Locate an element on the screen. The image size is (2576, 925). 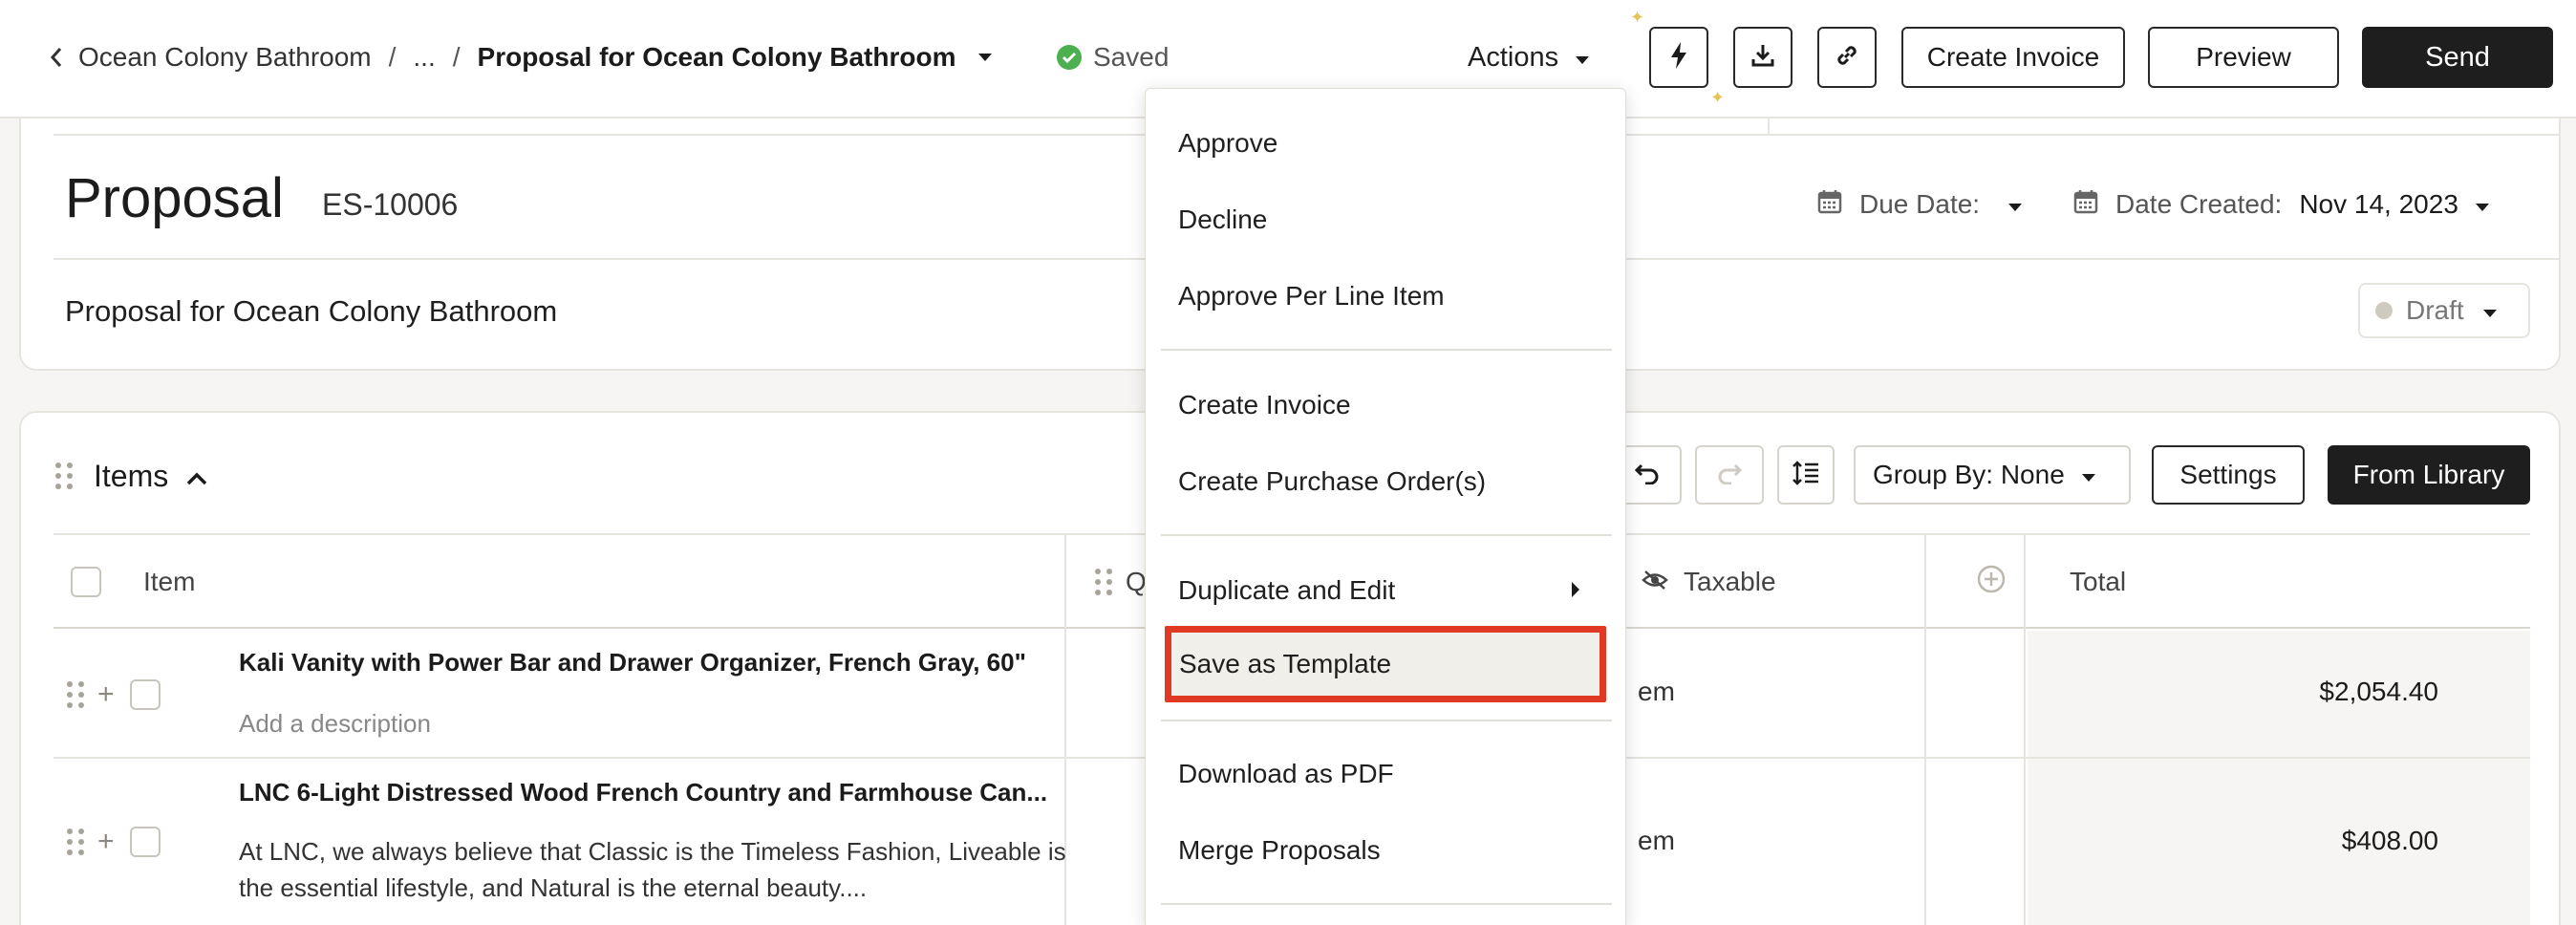
date-created-value: Nov 14, 2023 is located at coordinates (2378, 204).